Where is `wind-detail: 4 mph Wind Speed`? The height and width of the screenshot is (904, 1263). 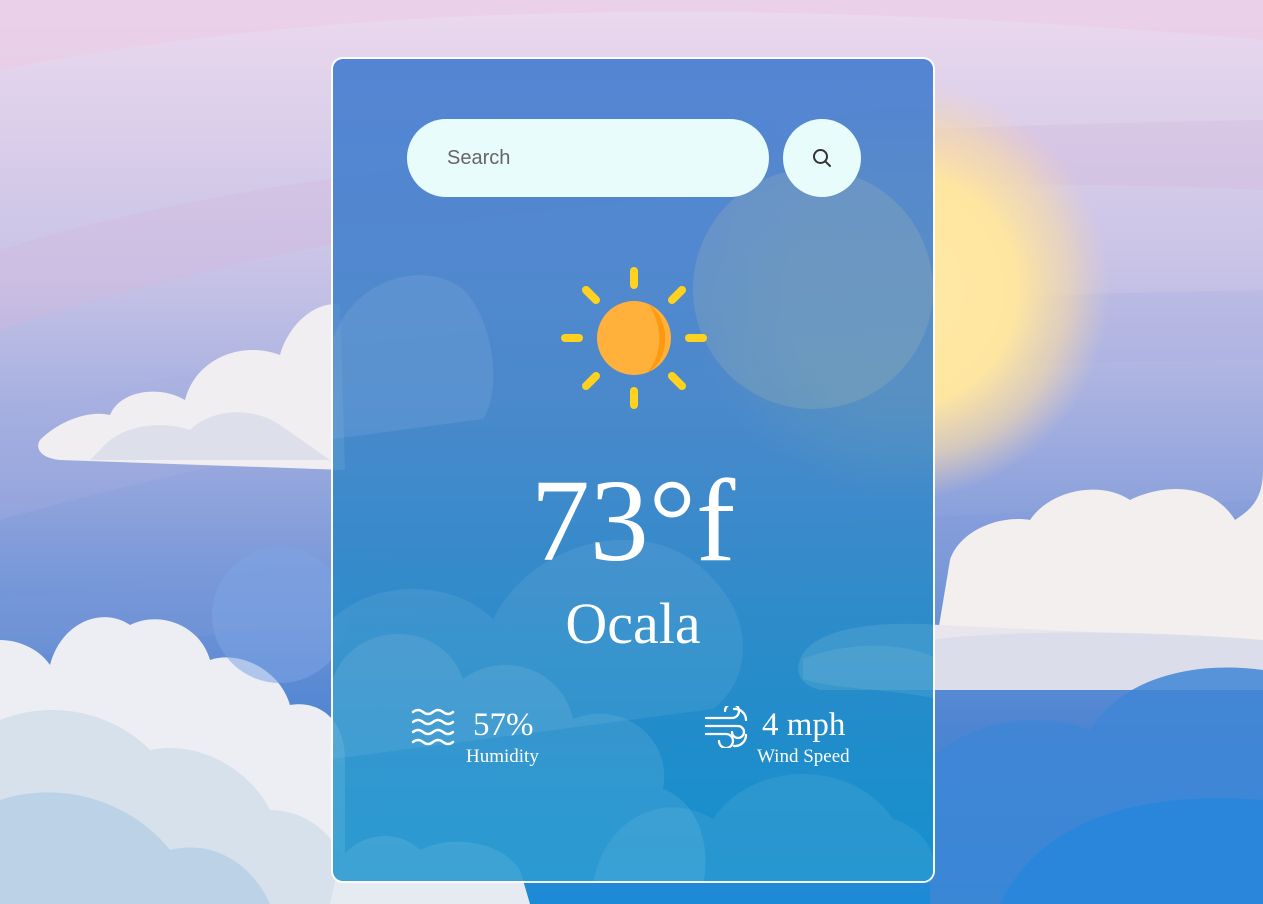
wind-detail: 4 mph Wind Speed is located at coordinates (814, 739).